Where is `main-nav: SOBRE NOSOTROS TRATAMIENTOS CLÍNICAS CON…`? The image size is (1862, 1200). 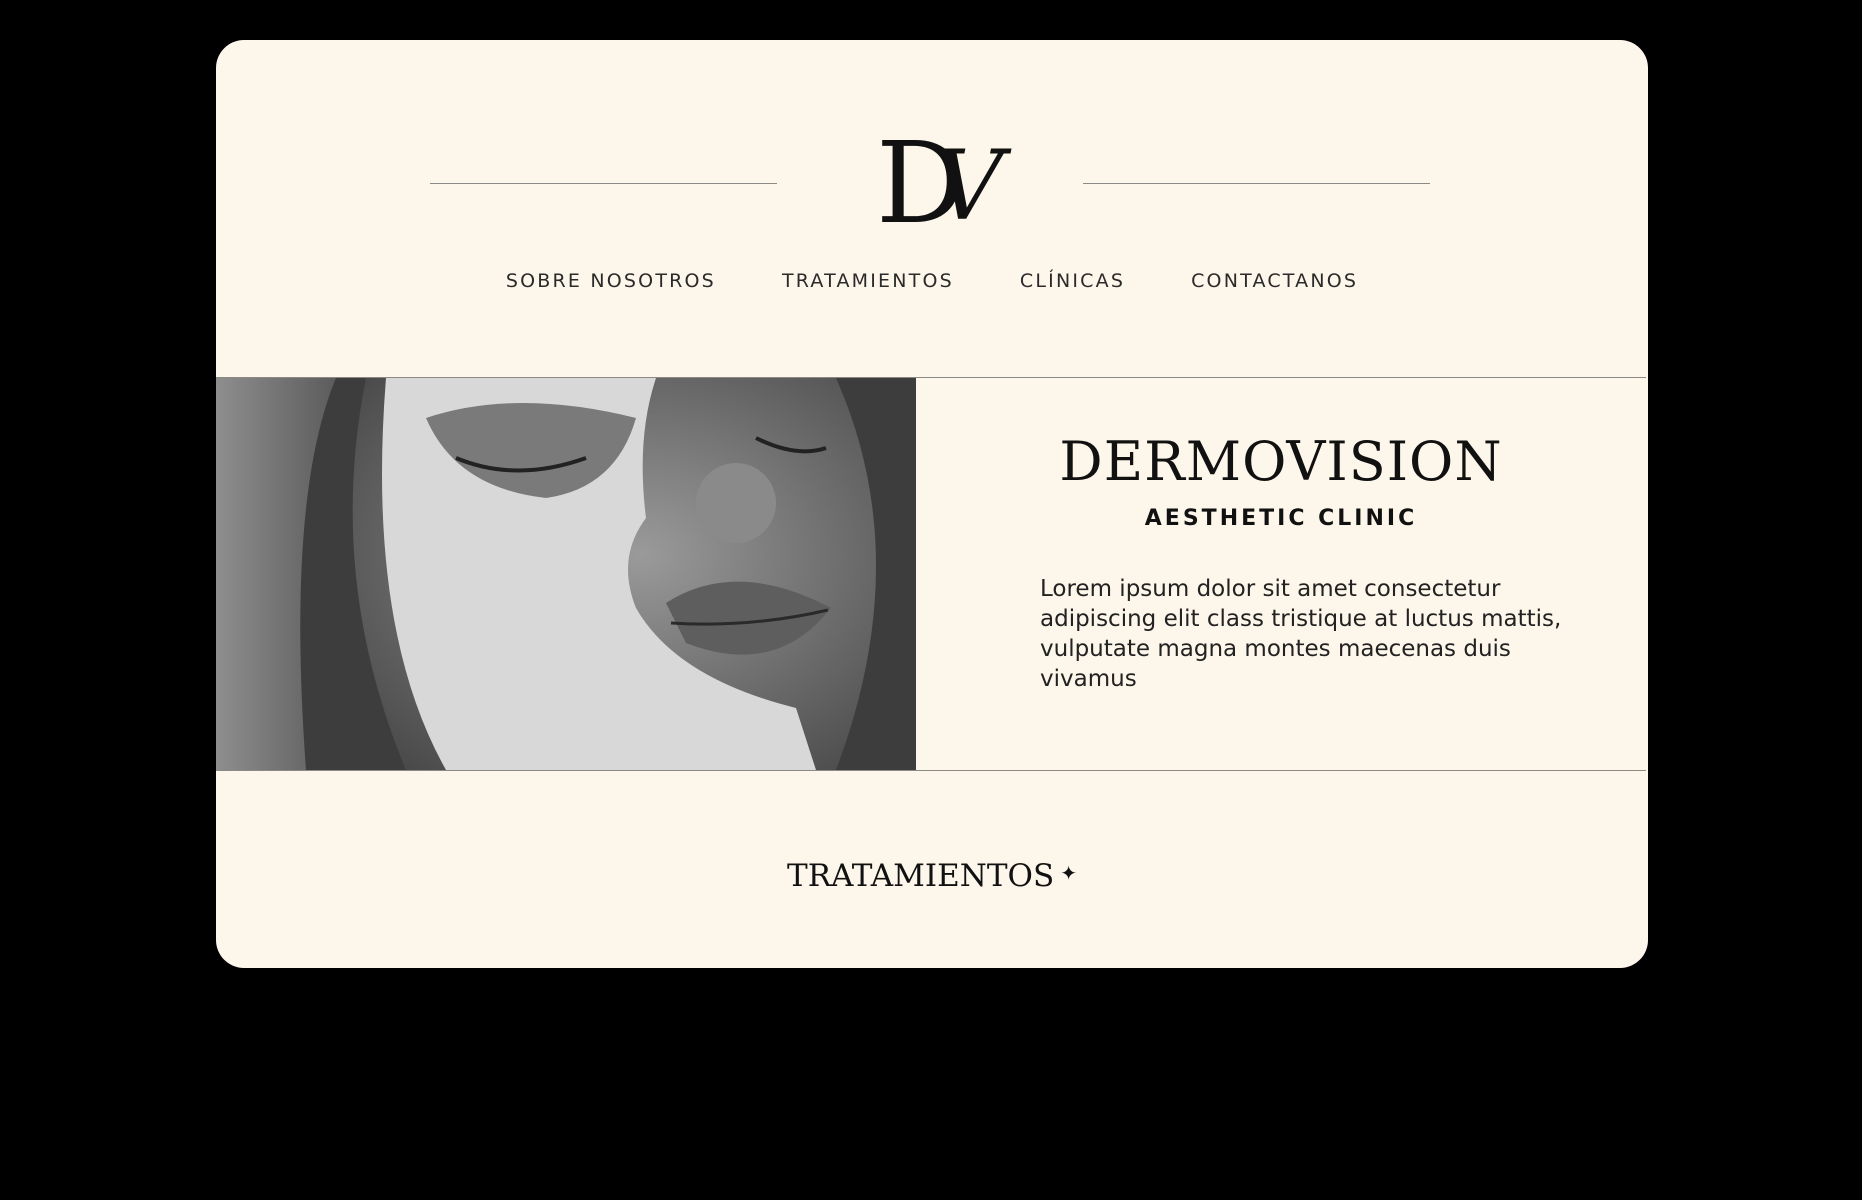
main-nav: SOBRE NOSOTROS TRATAMIENTOS CLÍNICAS CON… is located at coordinates (932, 281).